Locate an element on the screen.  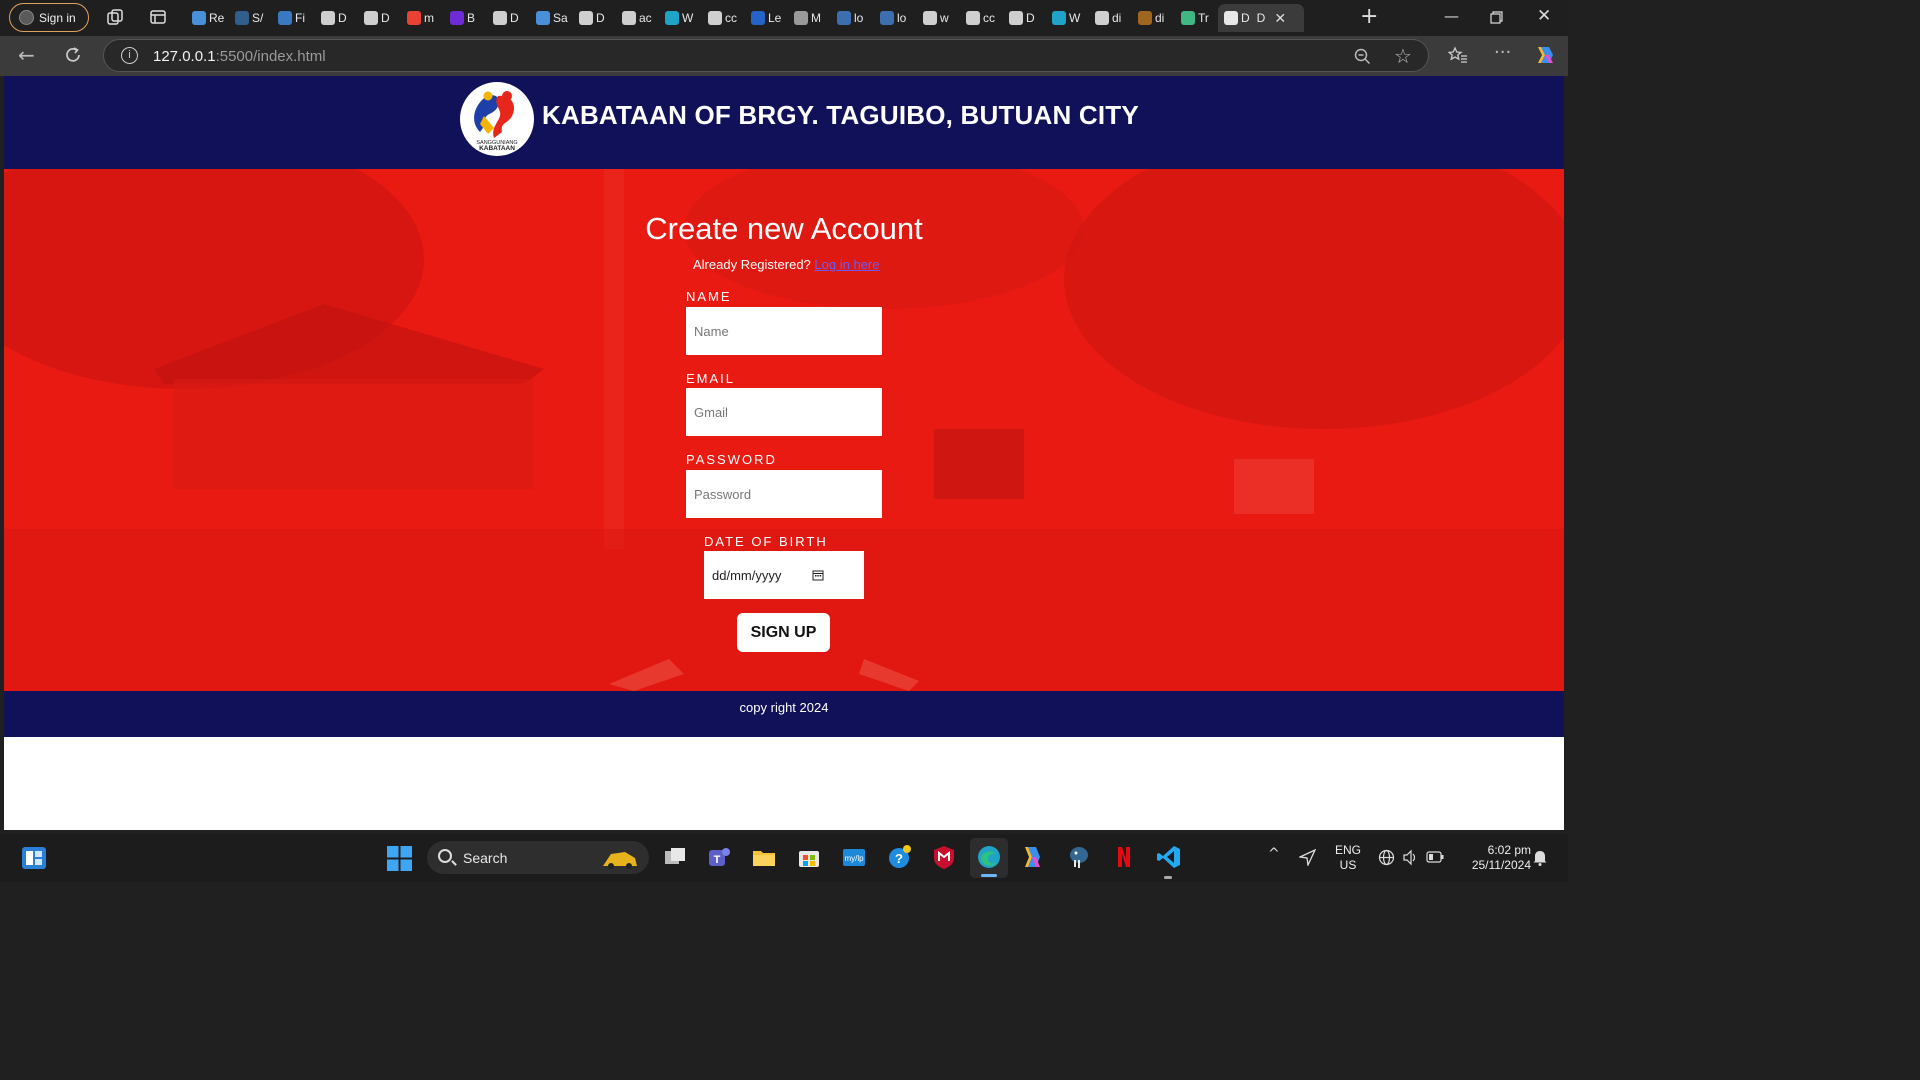
network-icon is located at coordinates (1386, 857).